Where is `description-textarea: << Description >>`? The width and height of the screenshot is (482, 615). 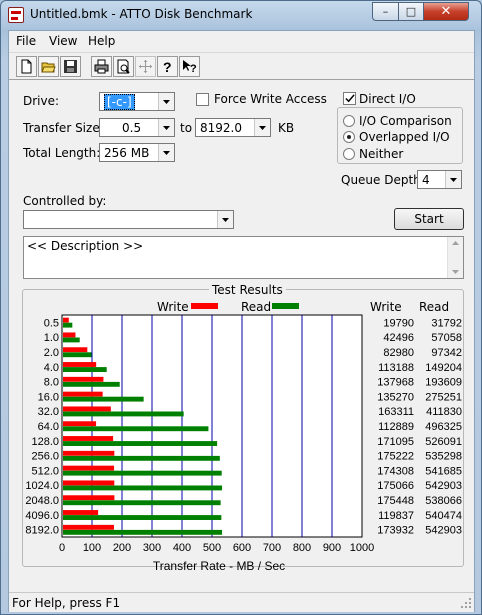 description-textarea: << Description >> is located at coordinates (243, 257).